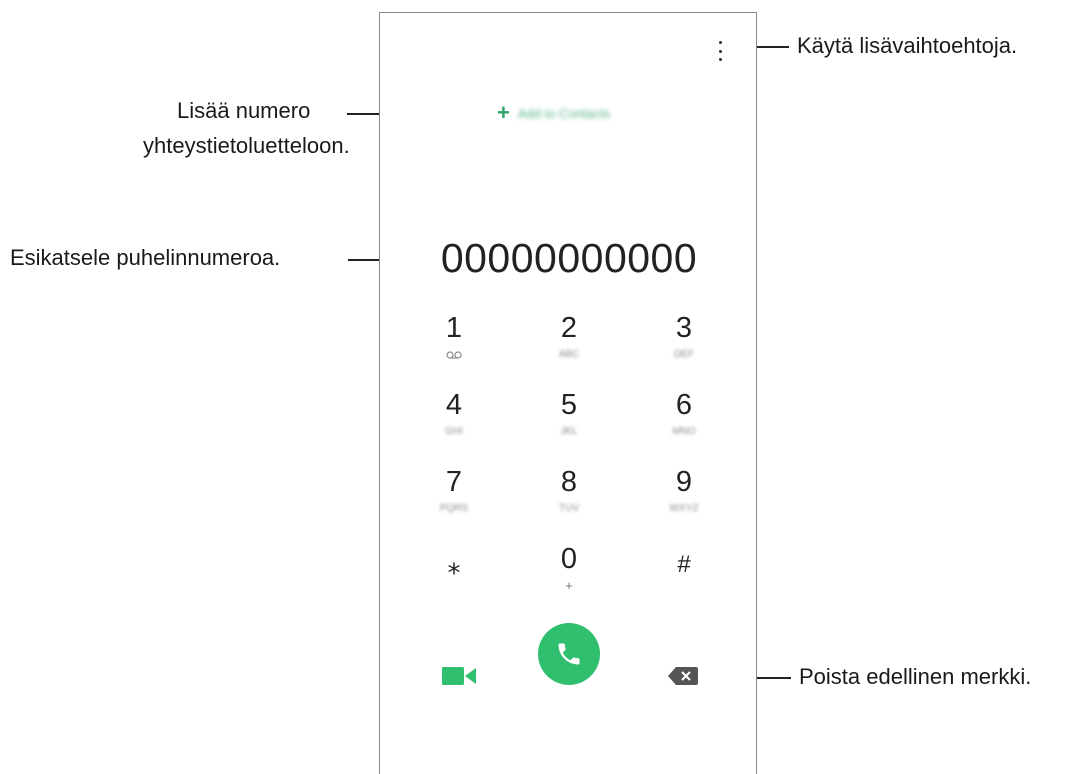  Describe the element at coordinates (684, 508) in the screenshot. I see `key-letters: WXYZ` at that location.